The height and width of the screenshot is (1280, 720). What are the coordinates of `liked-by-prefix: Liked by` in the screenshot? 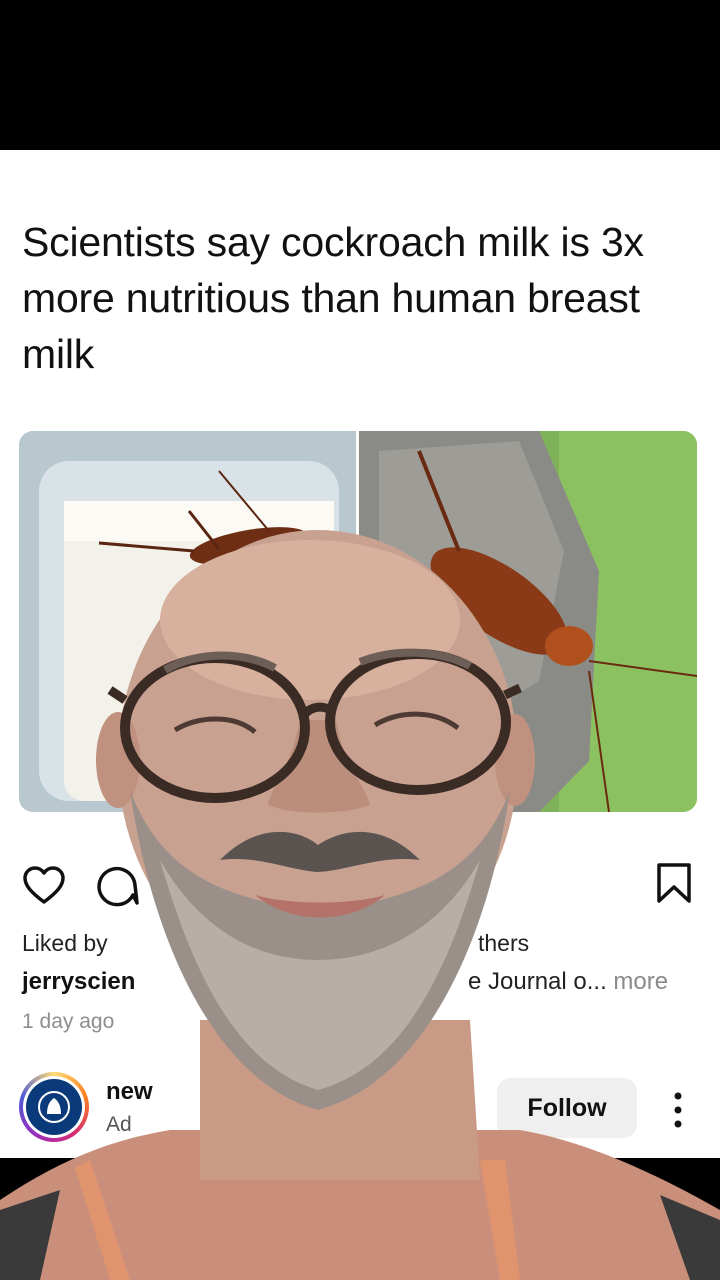 It's located at (65, 943).